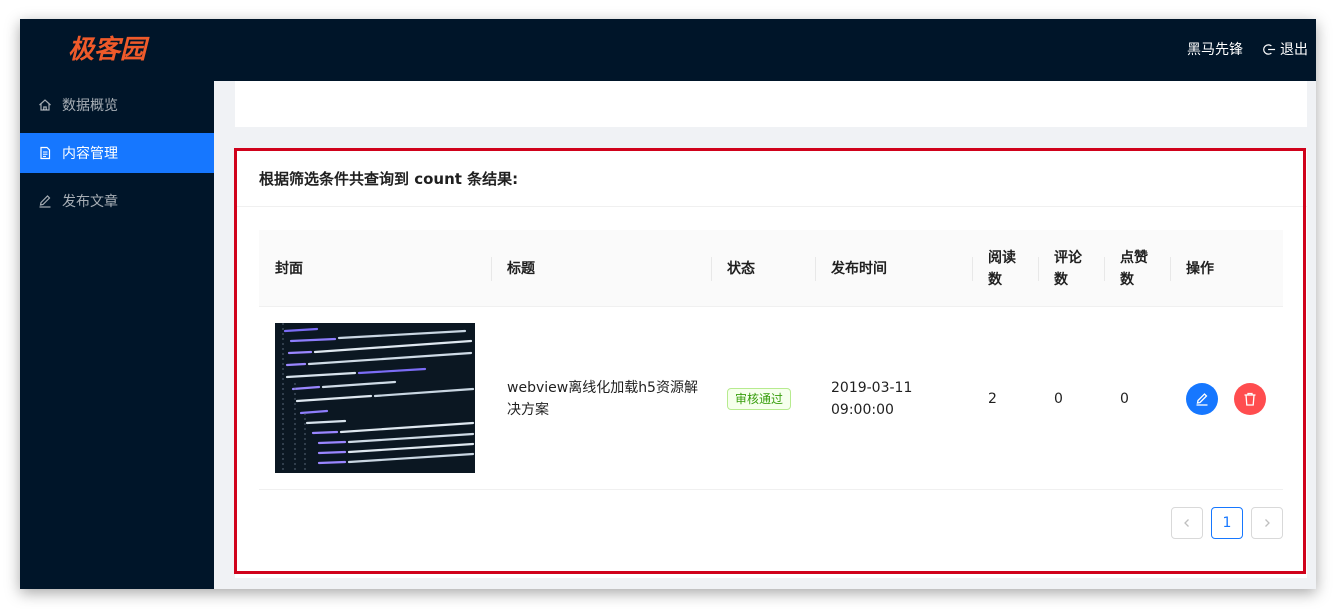 This screenshot has width=1336, height=609. What do you see at coordinates (1124, 398) in the screenshot?
I see `like-count: 0` at bounding box center [1124, 398].